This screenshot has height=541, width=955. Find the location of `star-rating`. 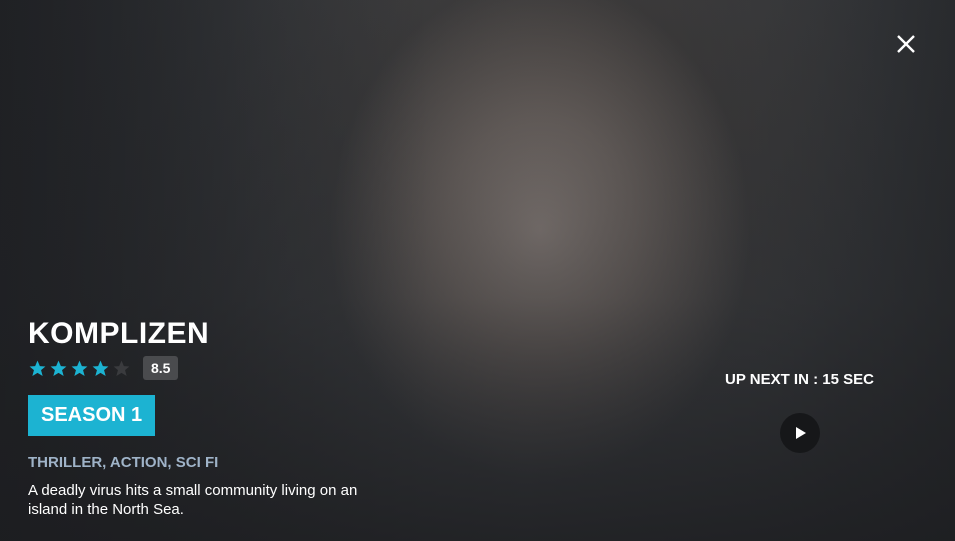

star-rating is located at coordinates (79, 368).